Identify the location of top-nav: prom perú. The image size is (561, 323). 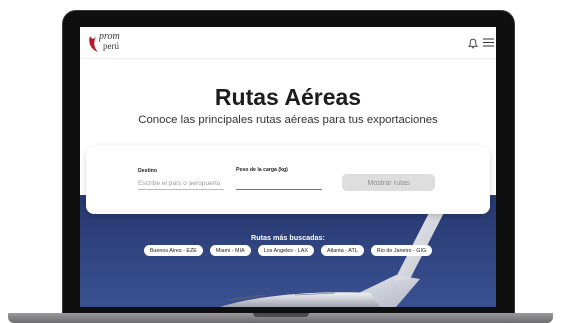
(288, 43).